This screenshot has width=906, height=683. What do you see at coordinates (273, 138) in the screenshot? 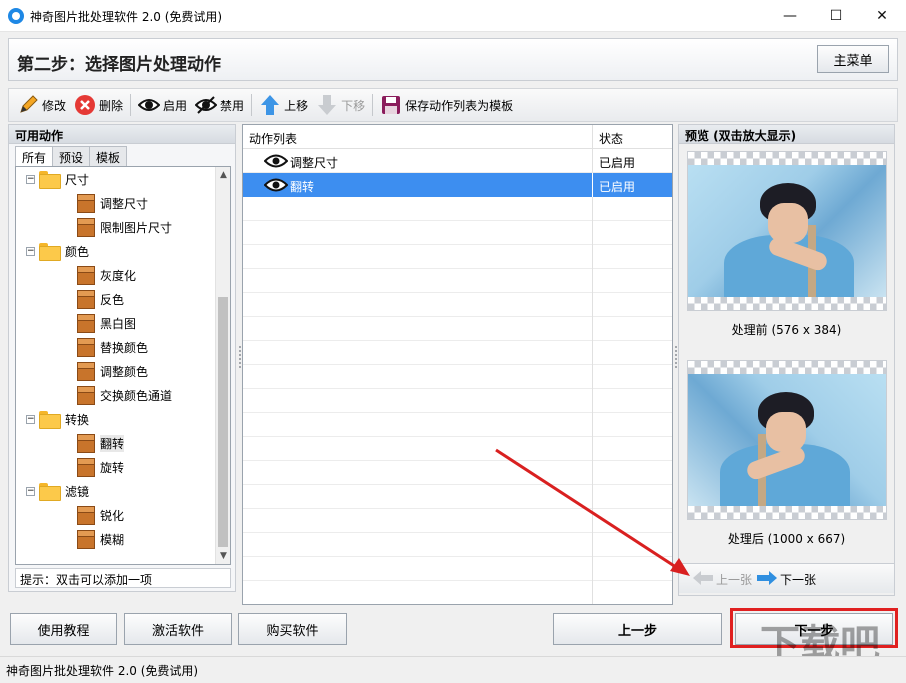
I see `column-header-actions: 动作列表` at bounding box center [273, 138].